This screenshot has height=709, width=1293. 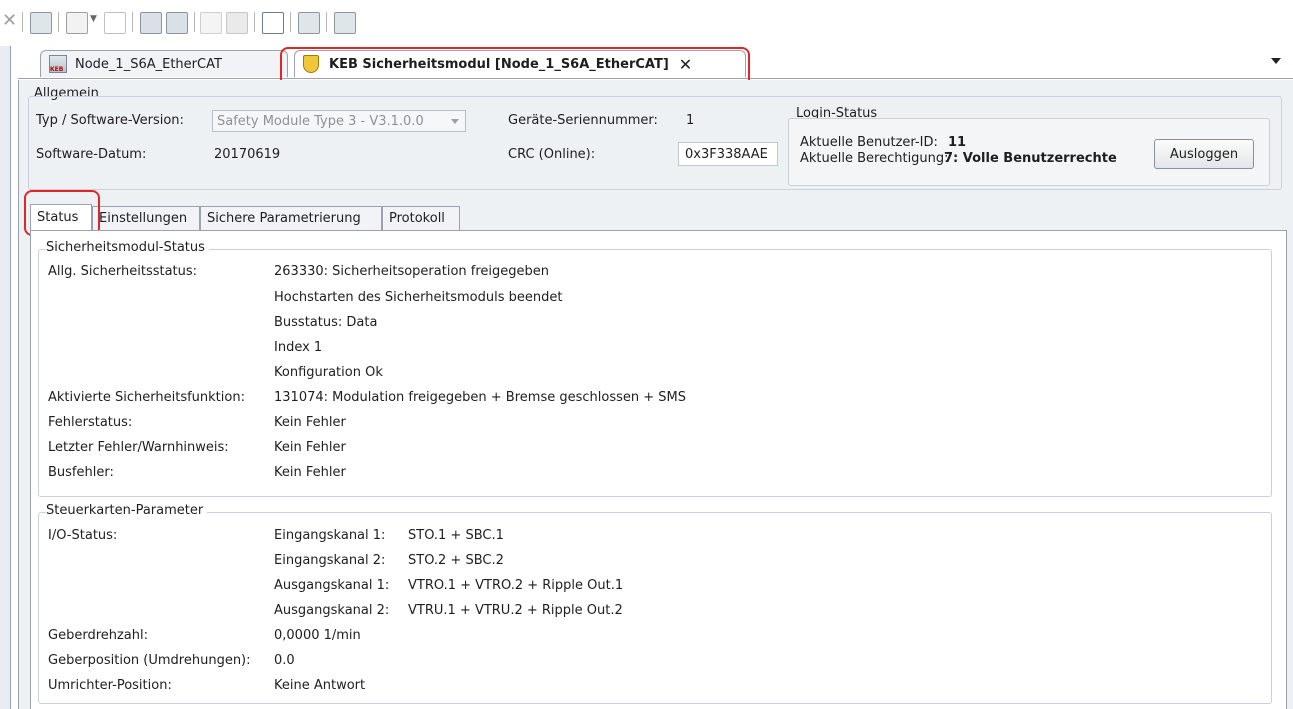 I want to click on channel-value: STO.2 + SBC.2, so click(x=456, y=560).